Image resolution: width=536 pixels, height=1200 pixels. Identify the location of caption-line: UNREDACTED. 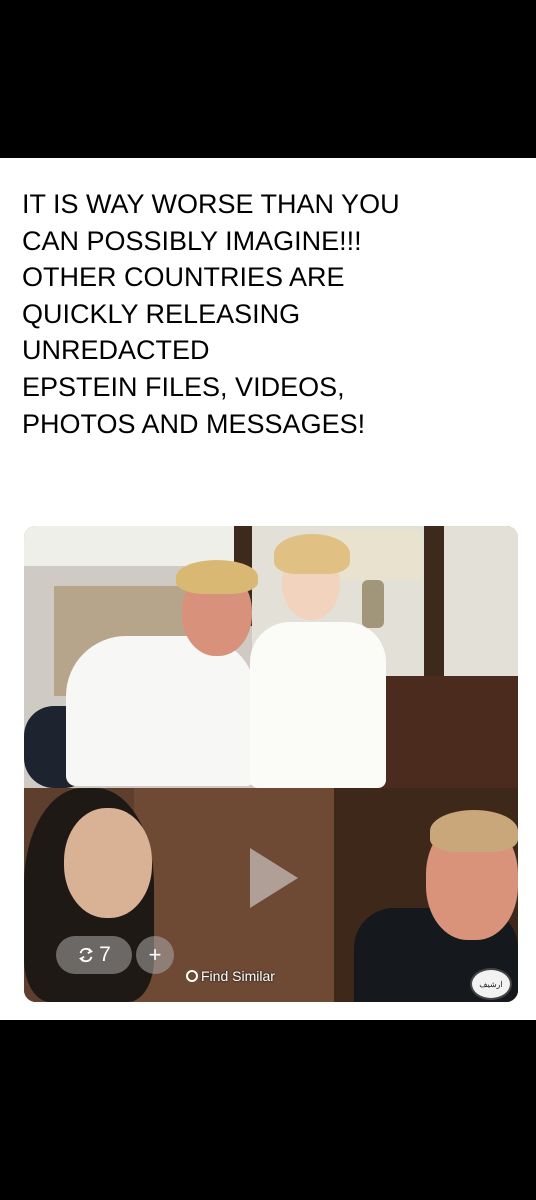
(116, 350).